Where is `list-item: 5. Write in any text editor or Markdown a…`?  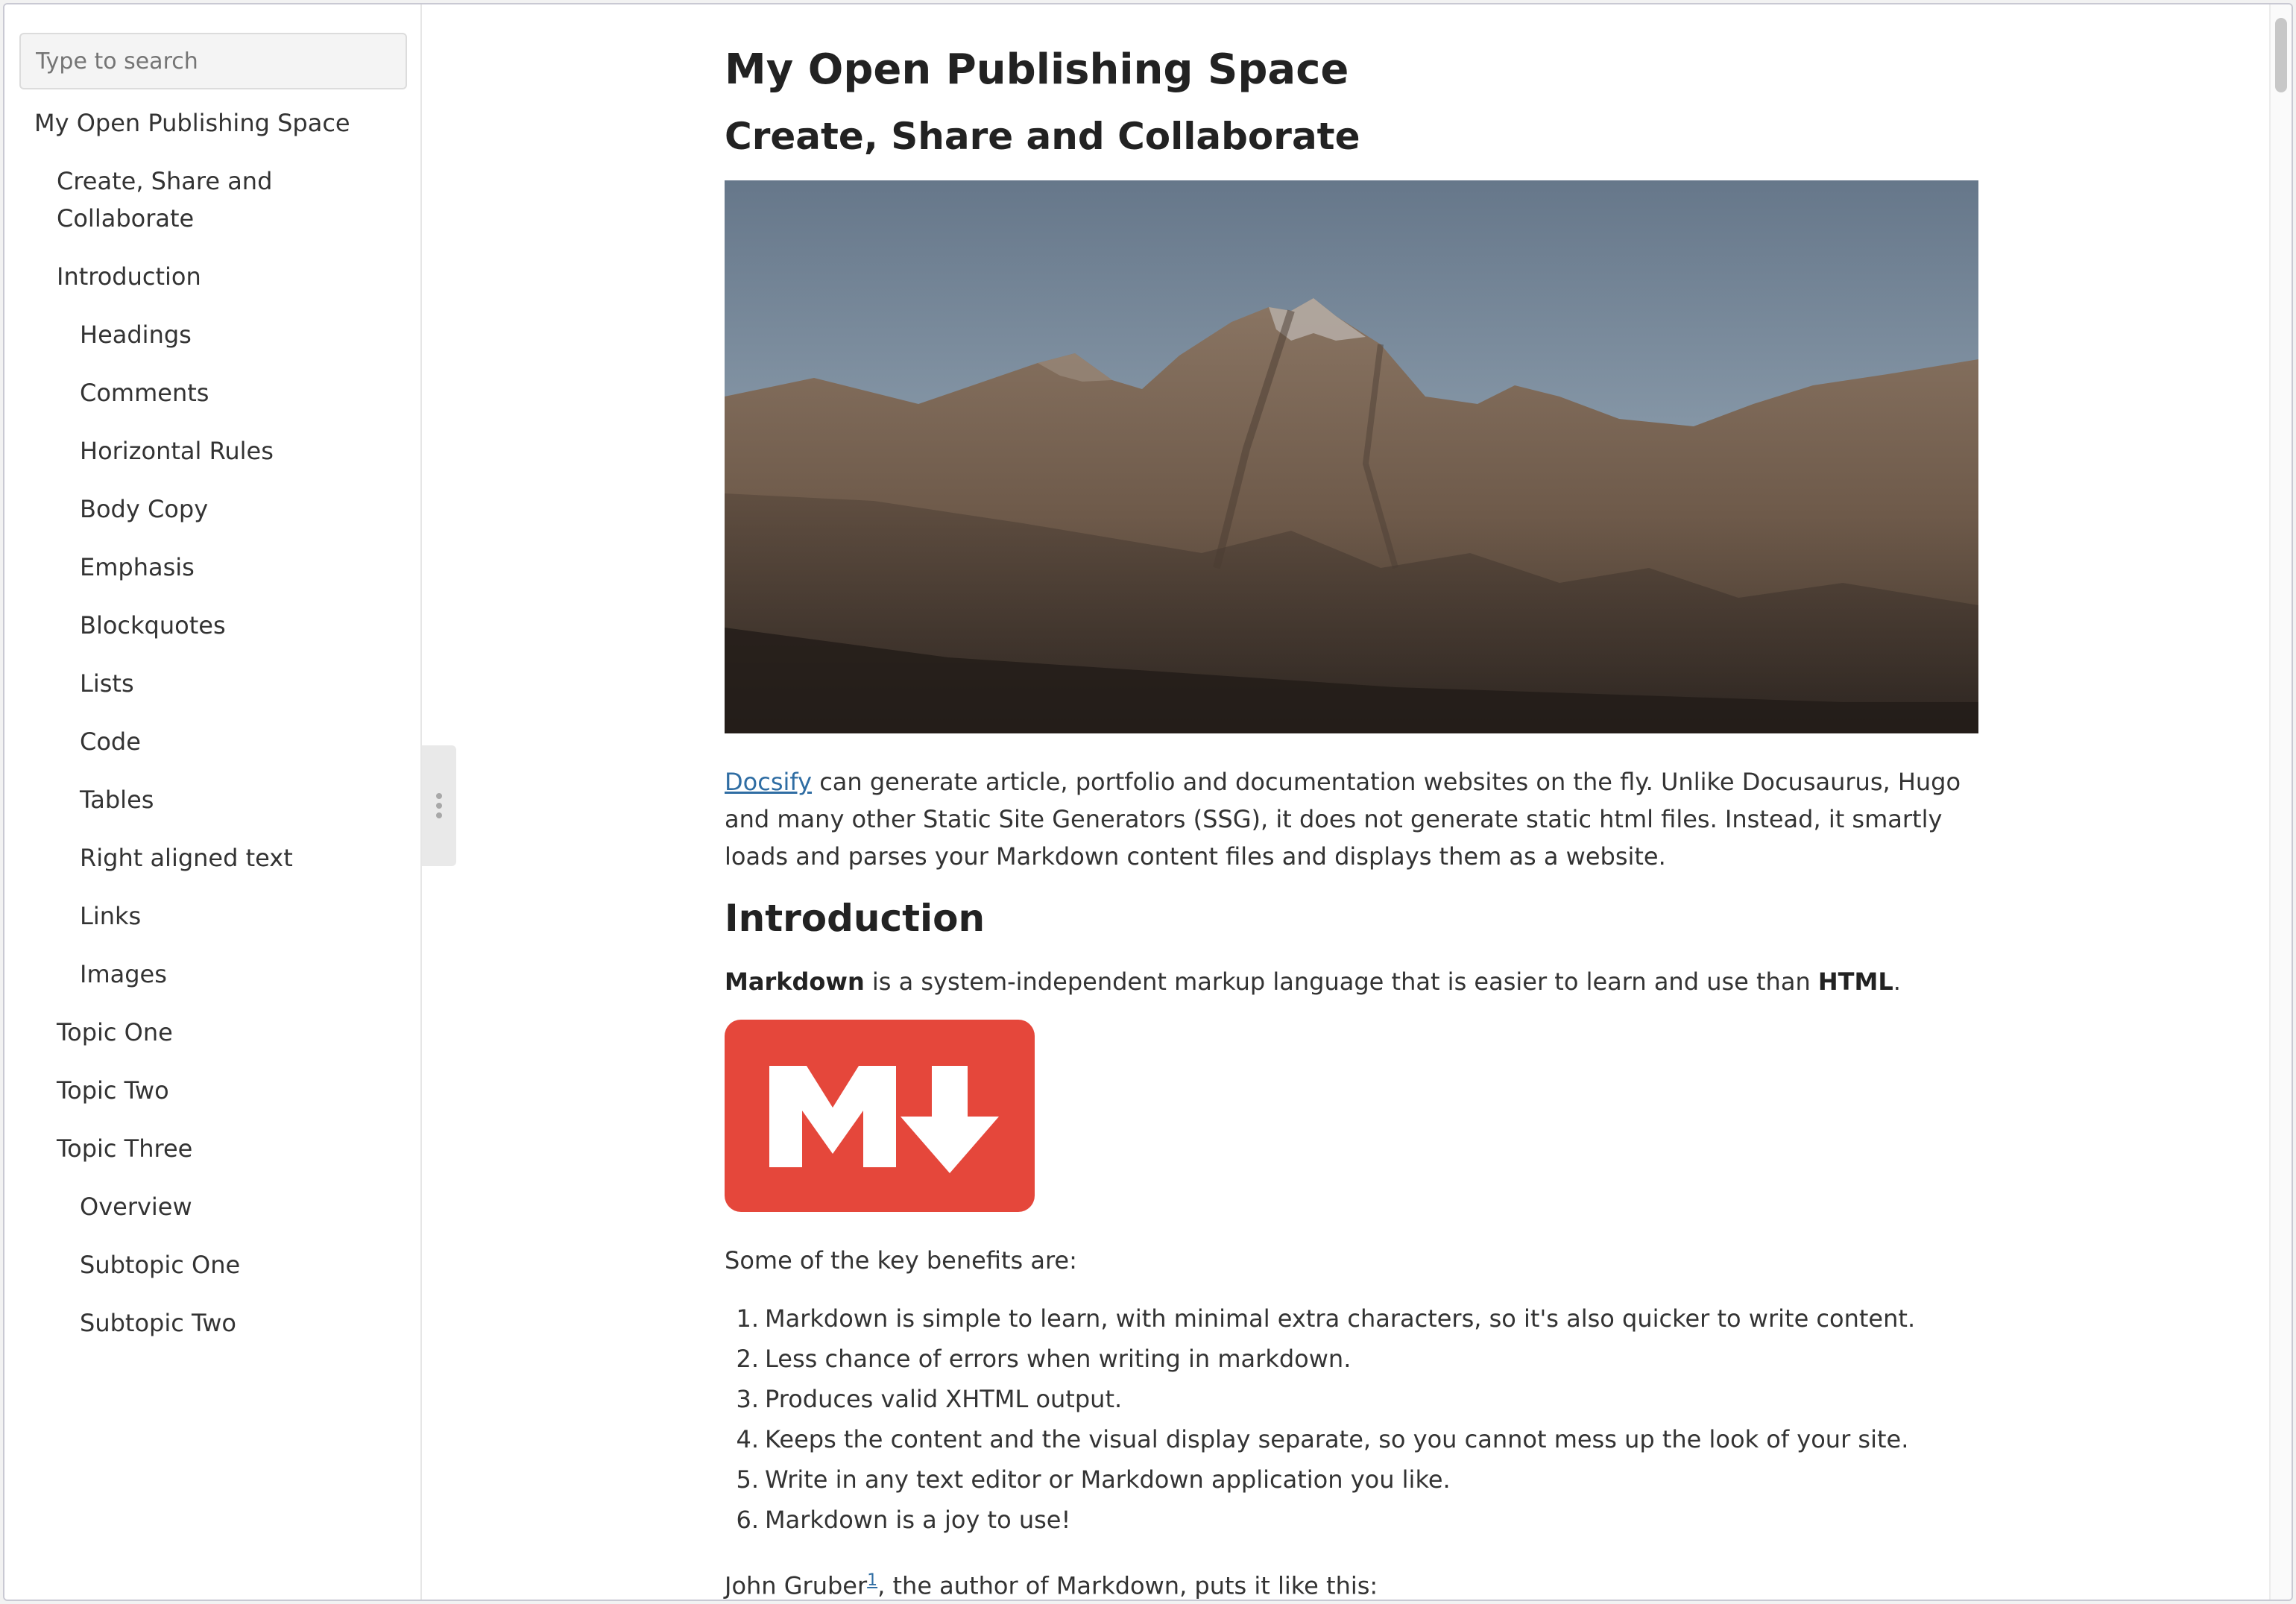 list-item: 5. Write in any text editor or Markdown a… is located at coordinates (1355, 1479).